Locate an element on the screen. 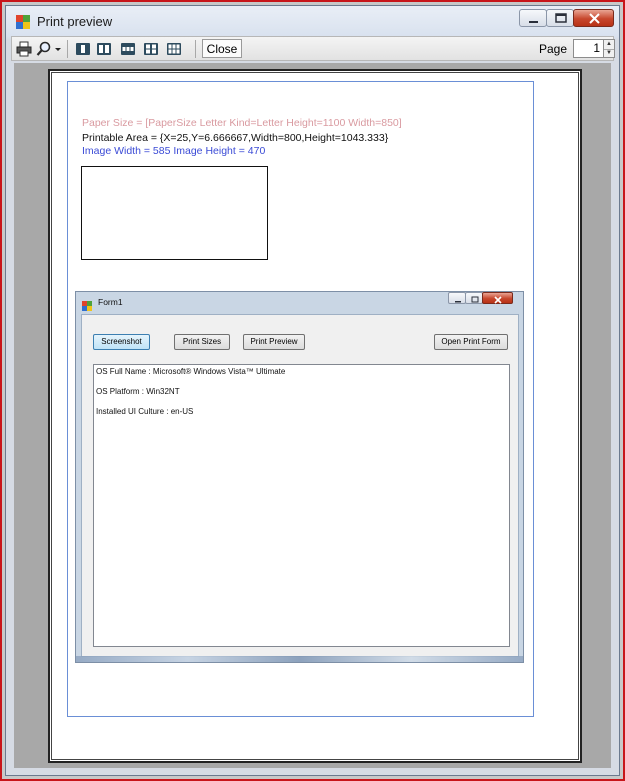 The height and width of the screenshot is (781, 625). form1-title: Form1 is located at coordinates (110, 302).